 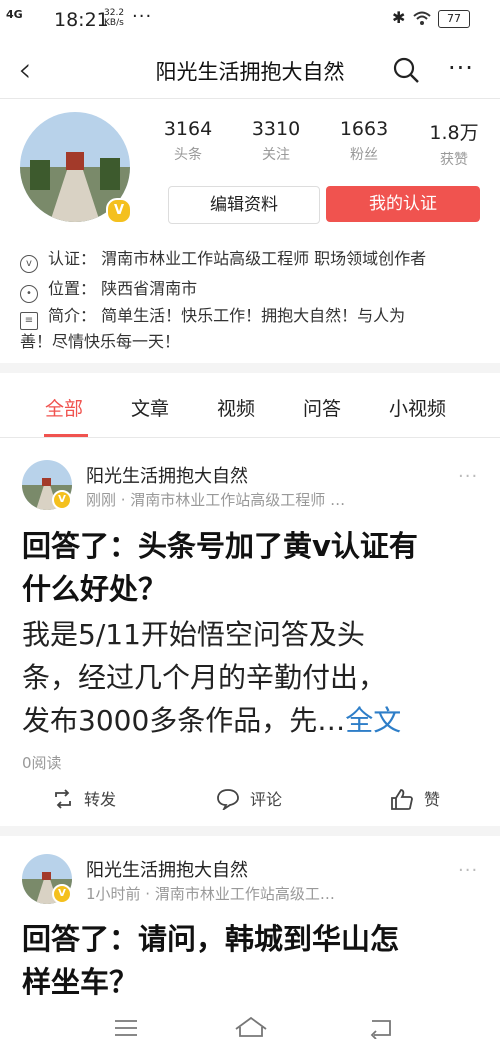 I want to click on post-title: 回答了：头条号加了黄v认证有 什么好处？, so click(x=252, y=568).